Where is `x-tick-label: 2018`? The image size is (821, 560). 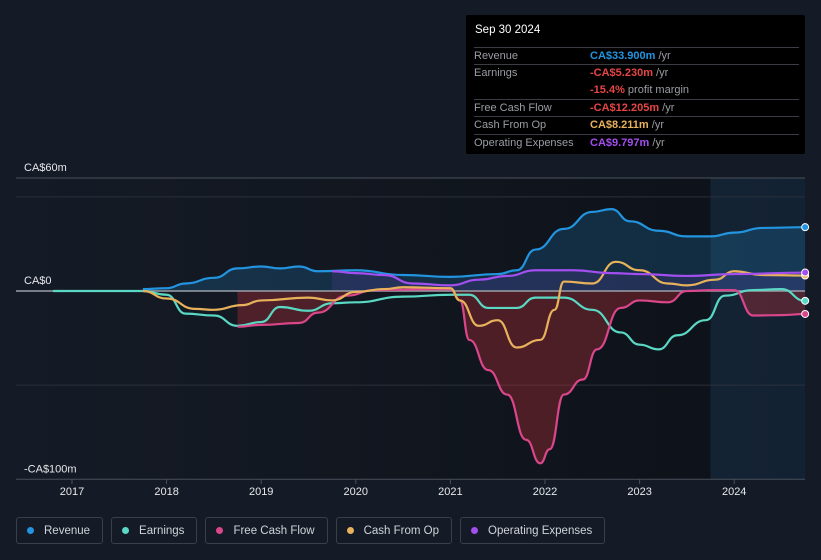
x-tick-label: 2018 is located at coordinates (166, 492).